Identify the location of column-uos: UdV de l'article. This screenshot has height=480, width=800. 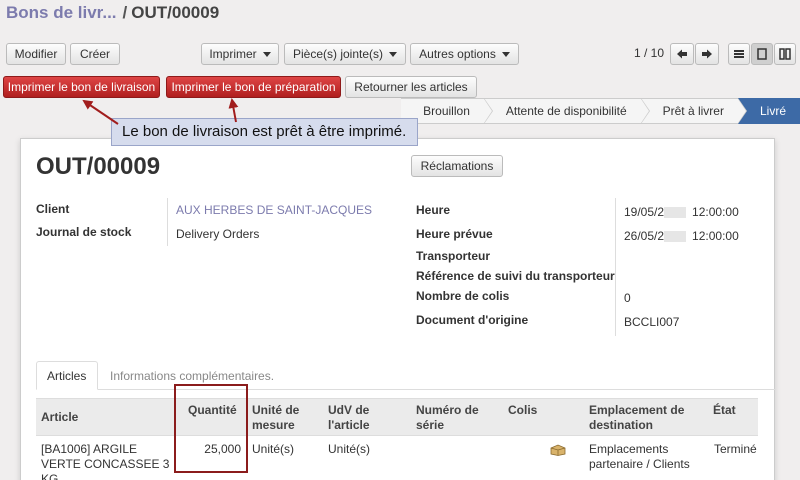
(363, 418).